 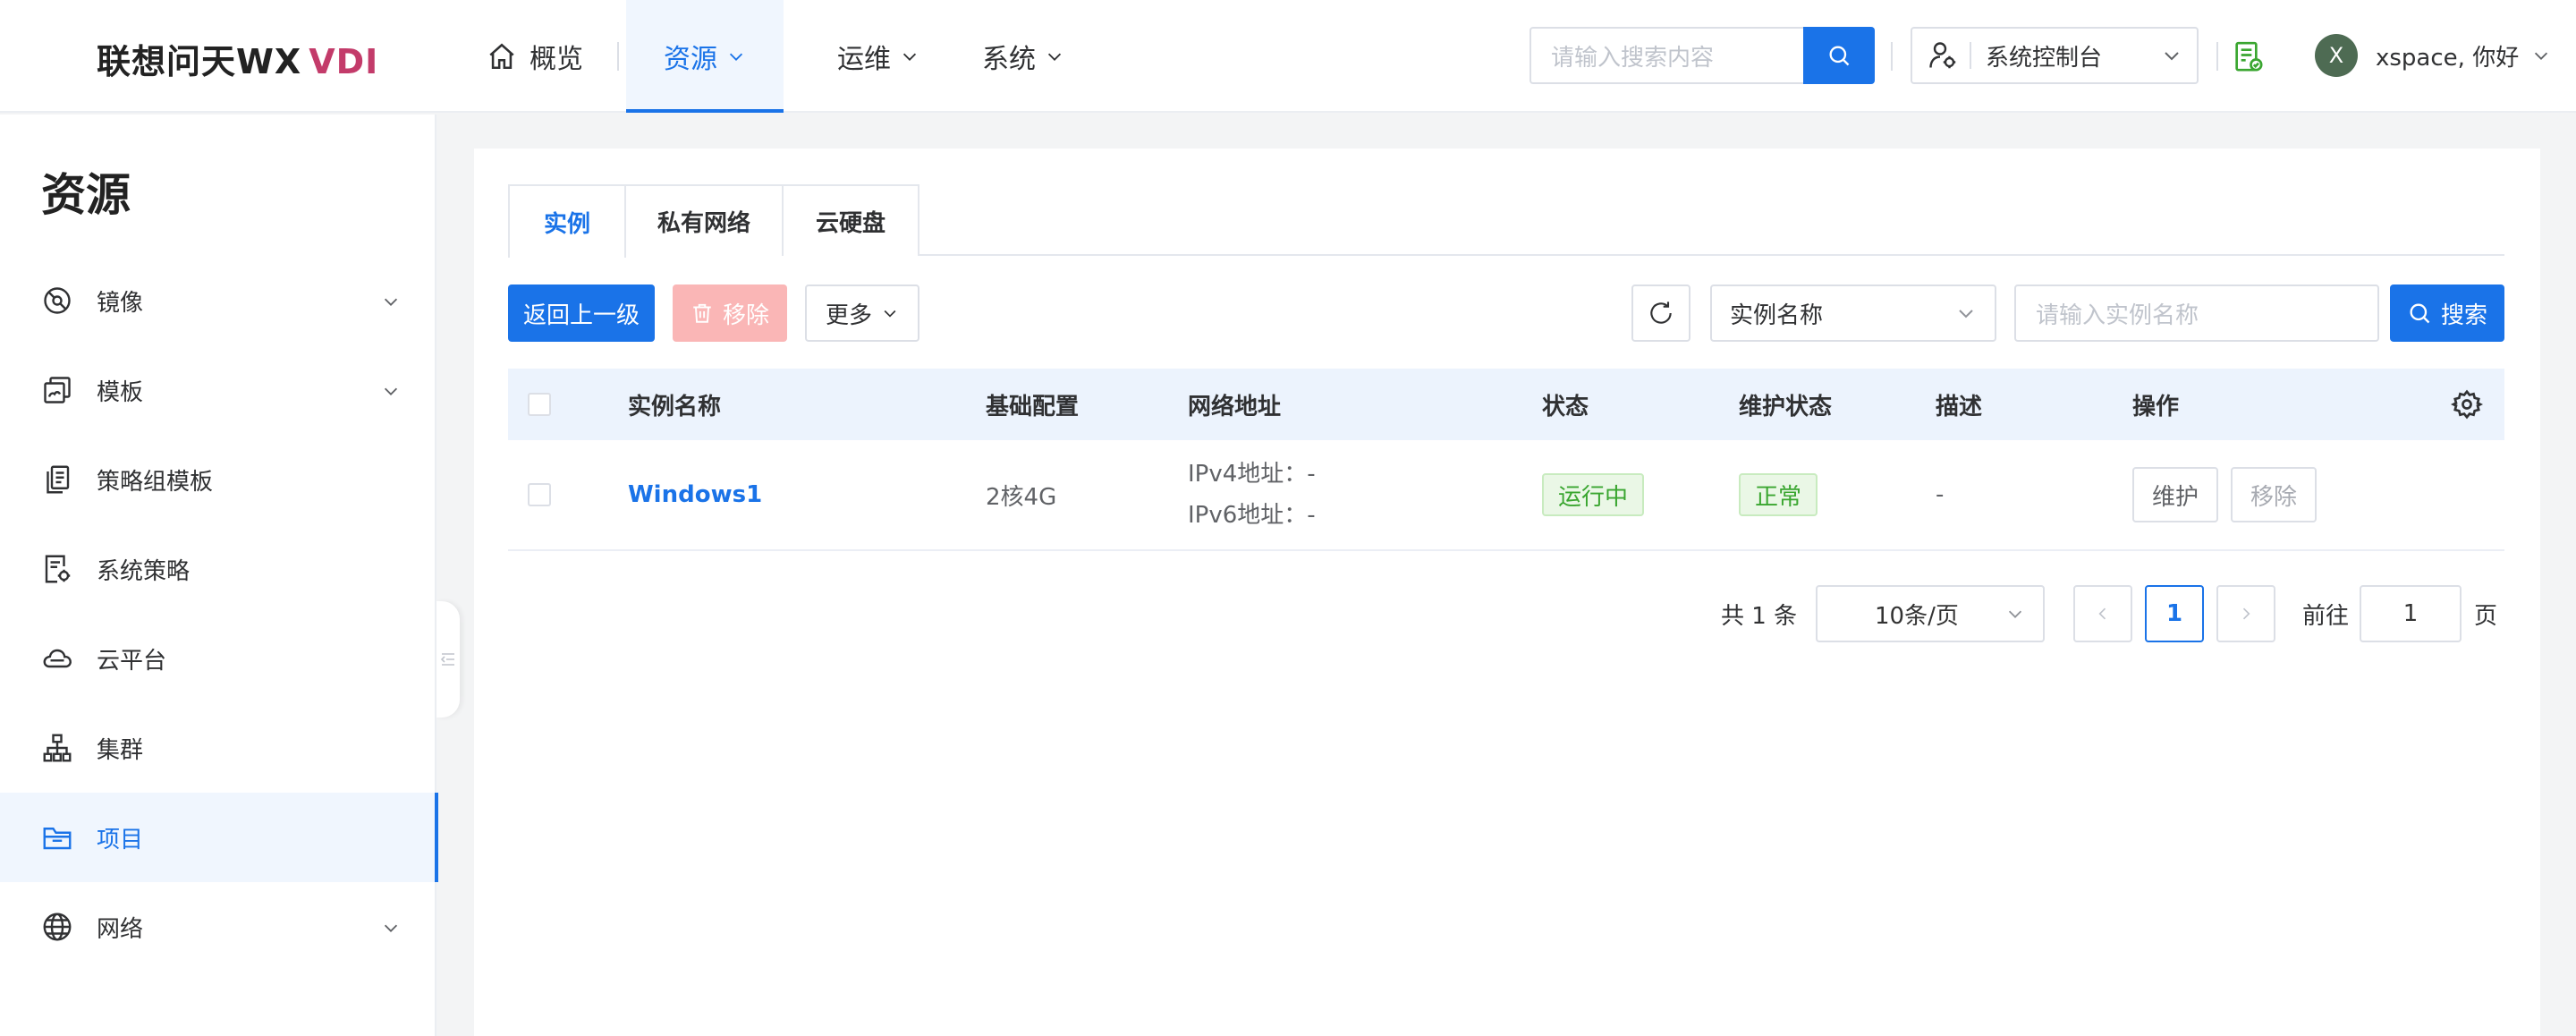 I want to click on column-header: 网络地址, so click(x=1235, y=406).